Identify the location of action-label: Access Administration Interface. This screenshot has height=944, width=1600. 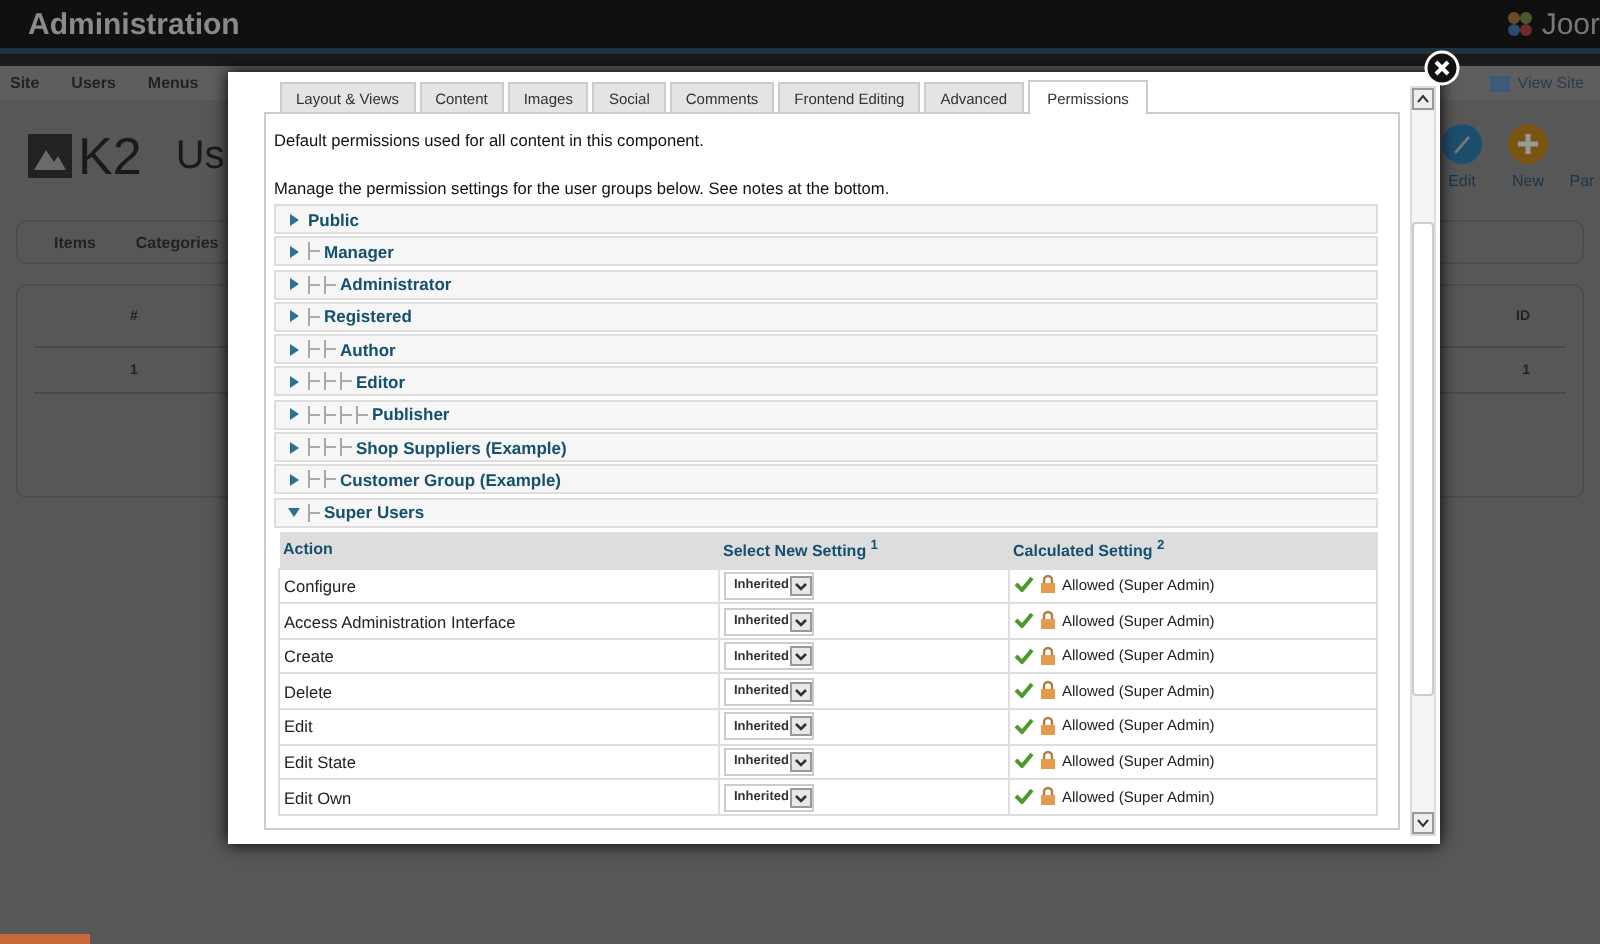
(400, 621).